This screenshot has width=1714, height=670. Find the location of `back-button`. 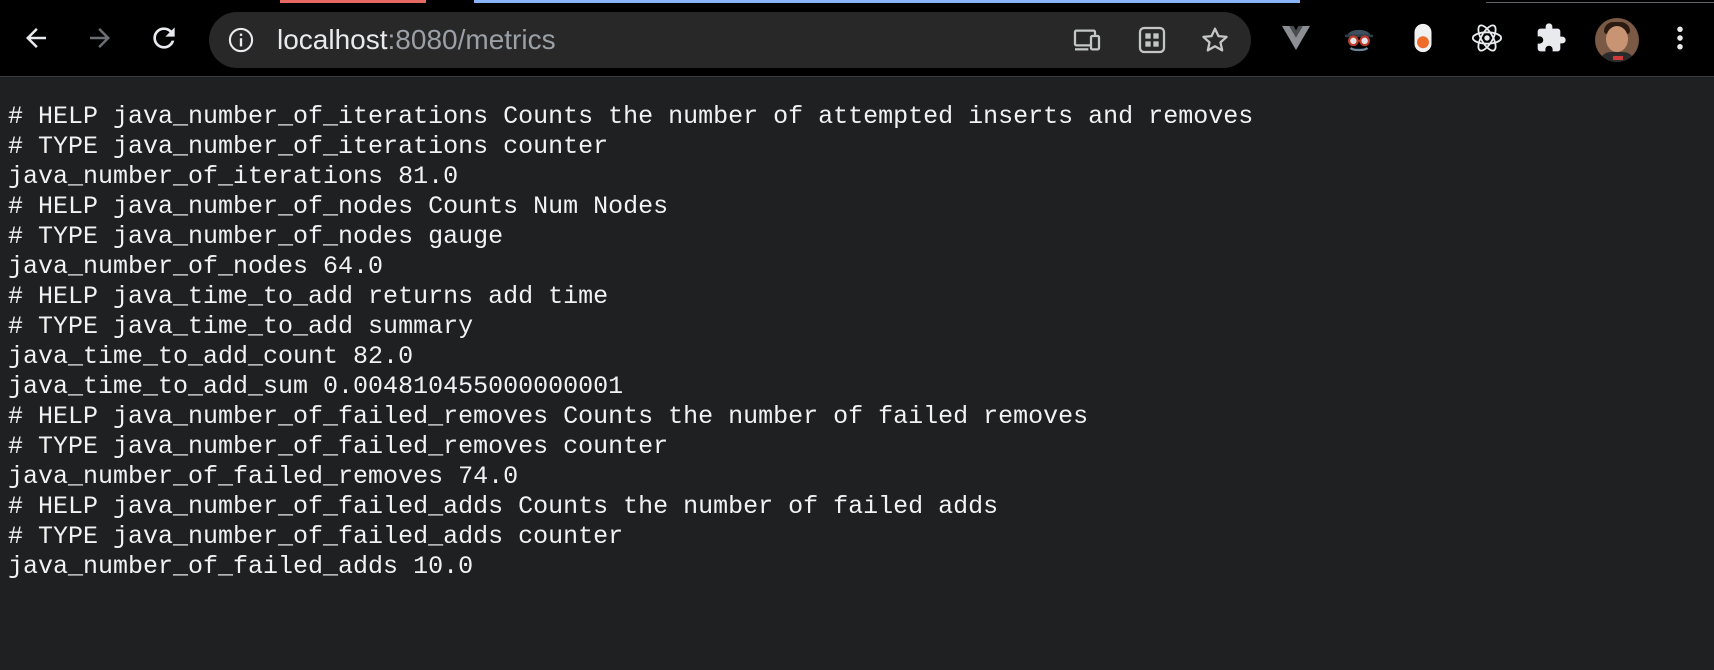

back-button is located at coordinates (36, 38).